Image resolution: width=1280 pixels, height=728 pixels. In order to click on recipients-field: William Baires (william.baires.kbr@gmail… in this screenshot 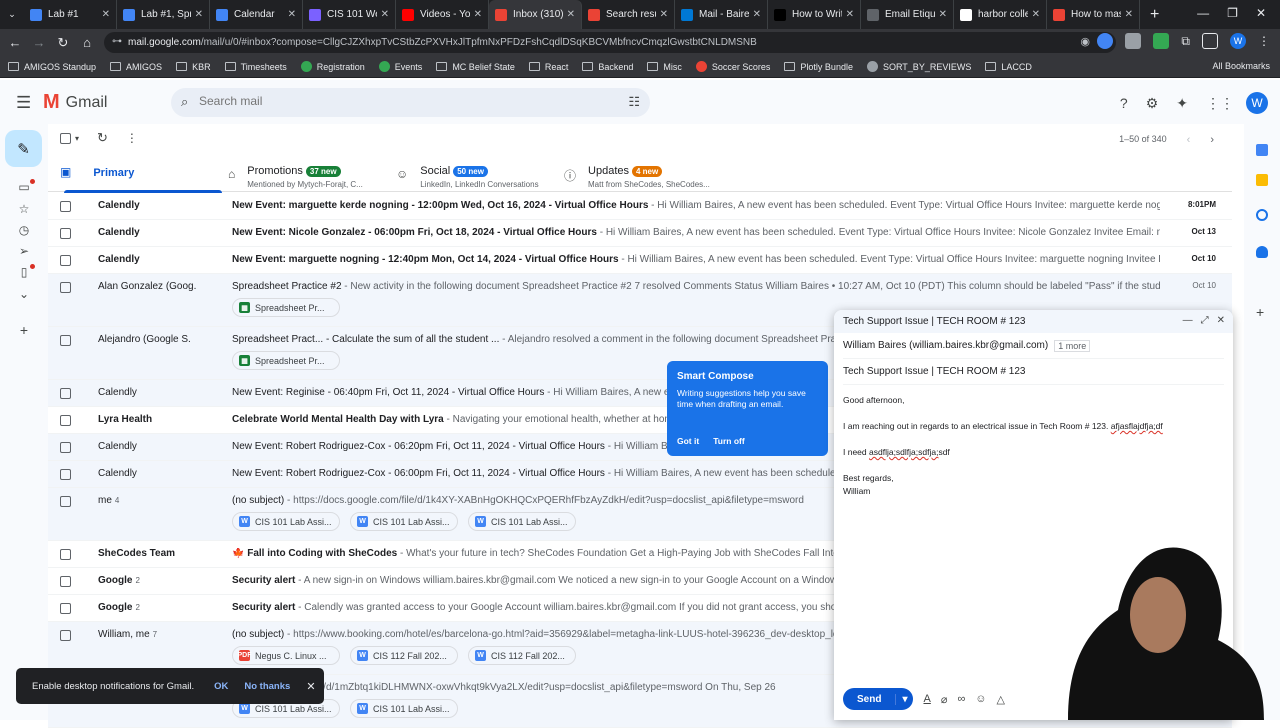, I will do `click(1033, 346)`.